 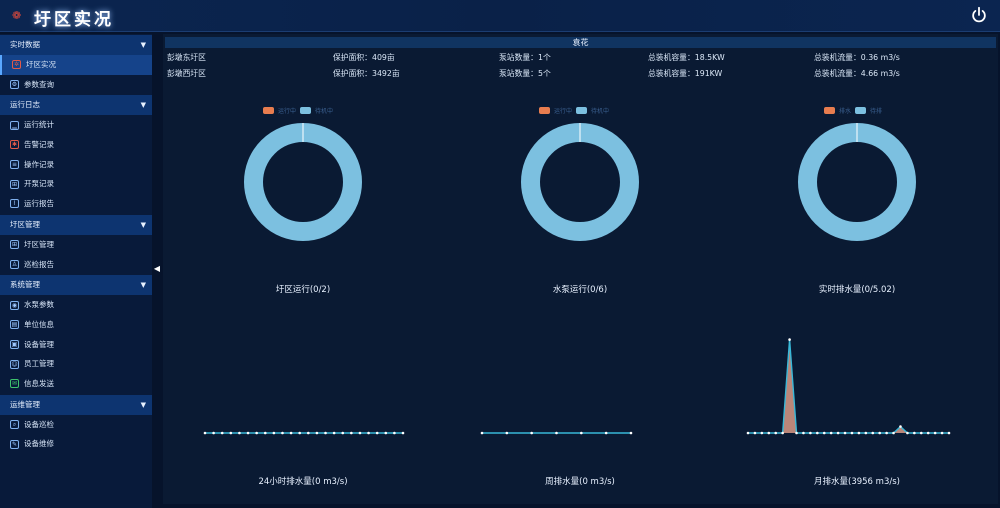 I want to click on line-caption: 24小时排水量(0 m3/s), so click(x=303, y=482).